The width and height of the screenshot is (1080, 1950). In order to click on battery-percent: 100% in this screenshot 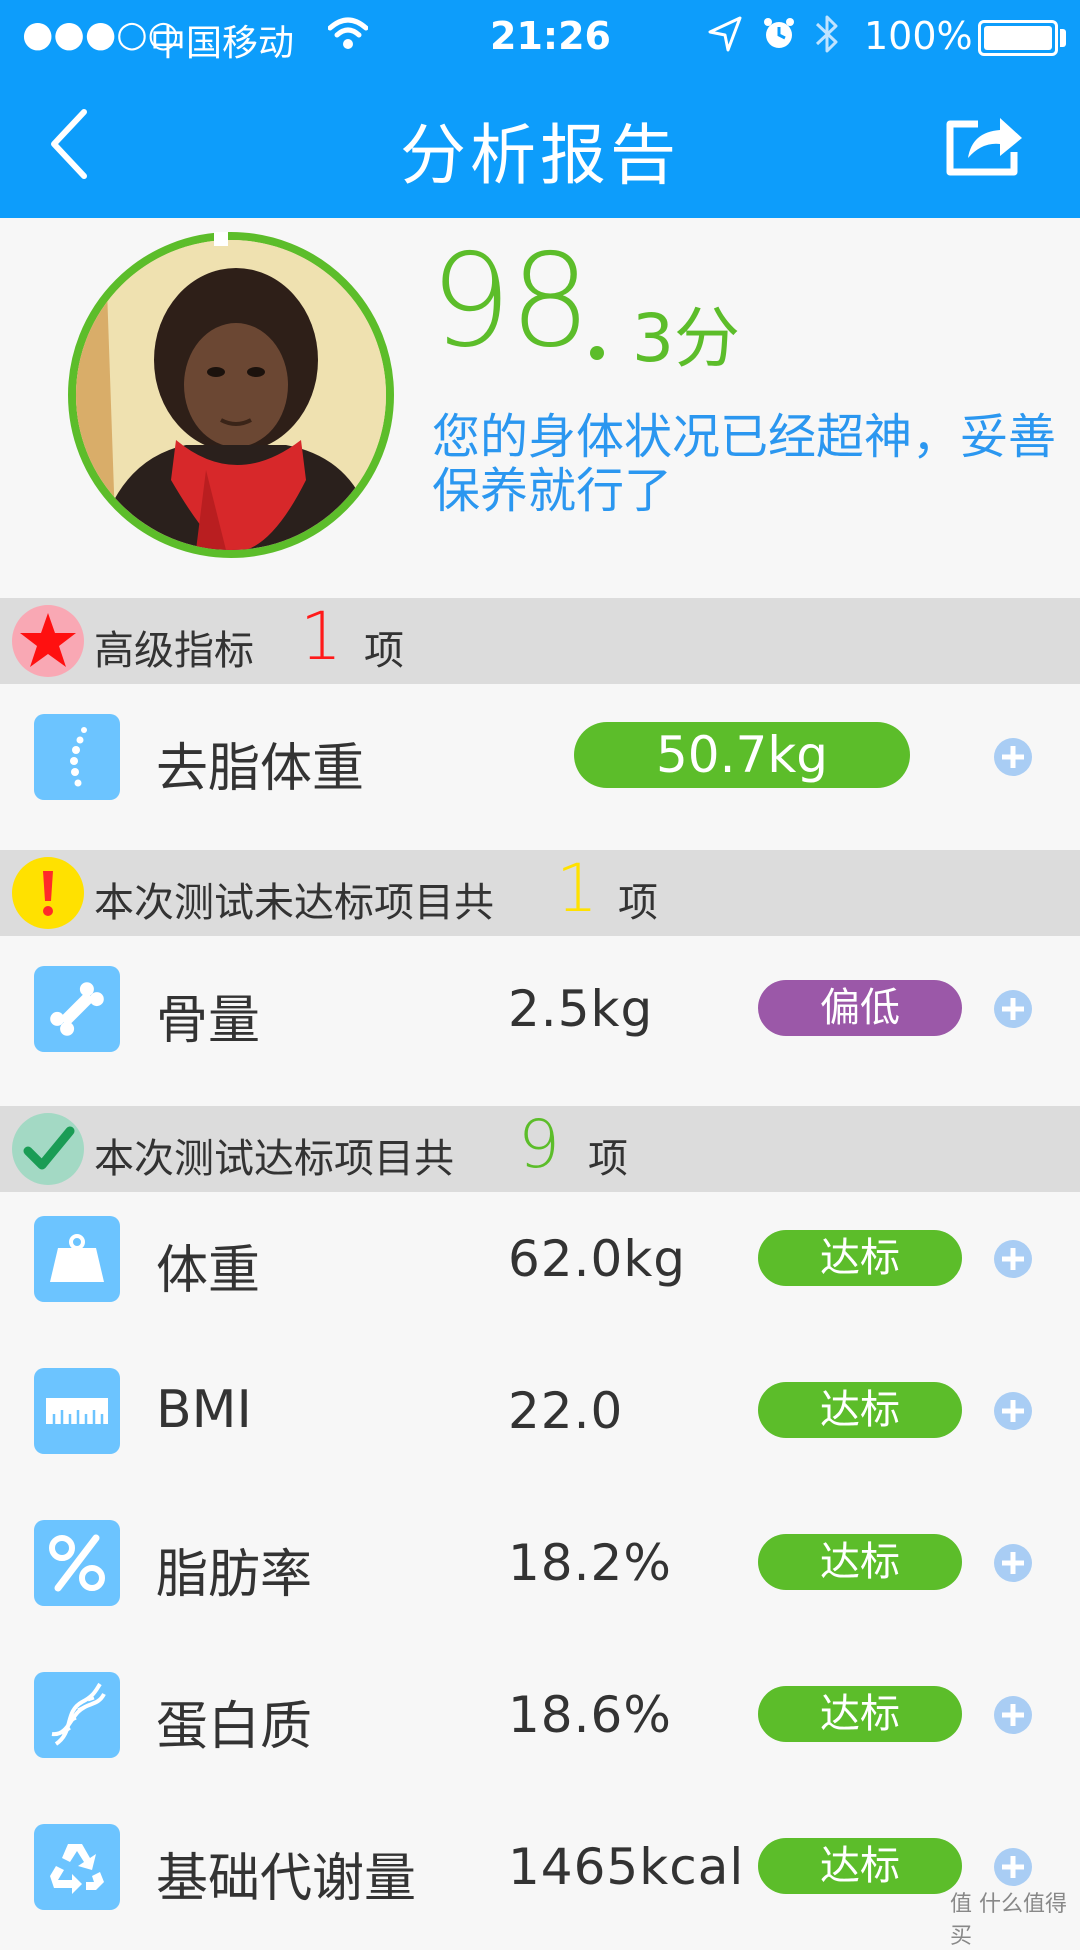, I will do `click(918, 36)`.